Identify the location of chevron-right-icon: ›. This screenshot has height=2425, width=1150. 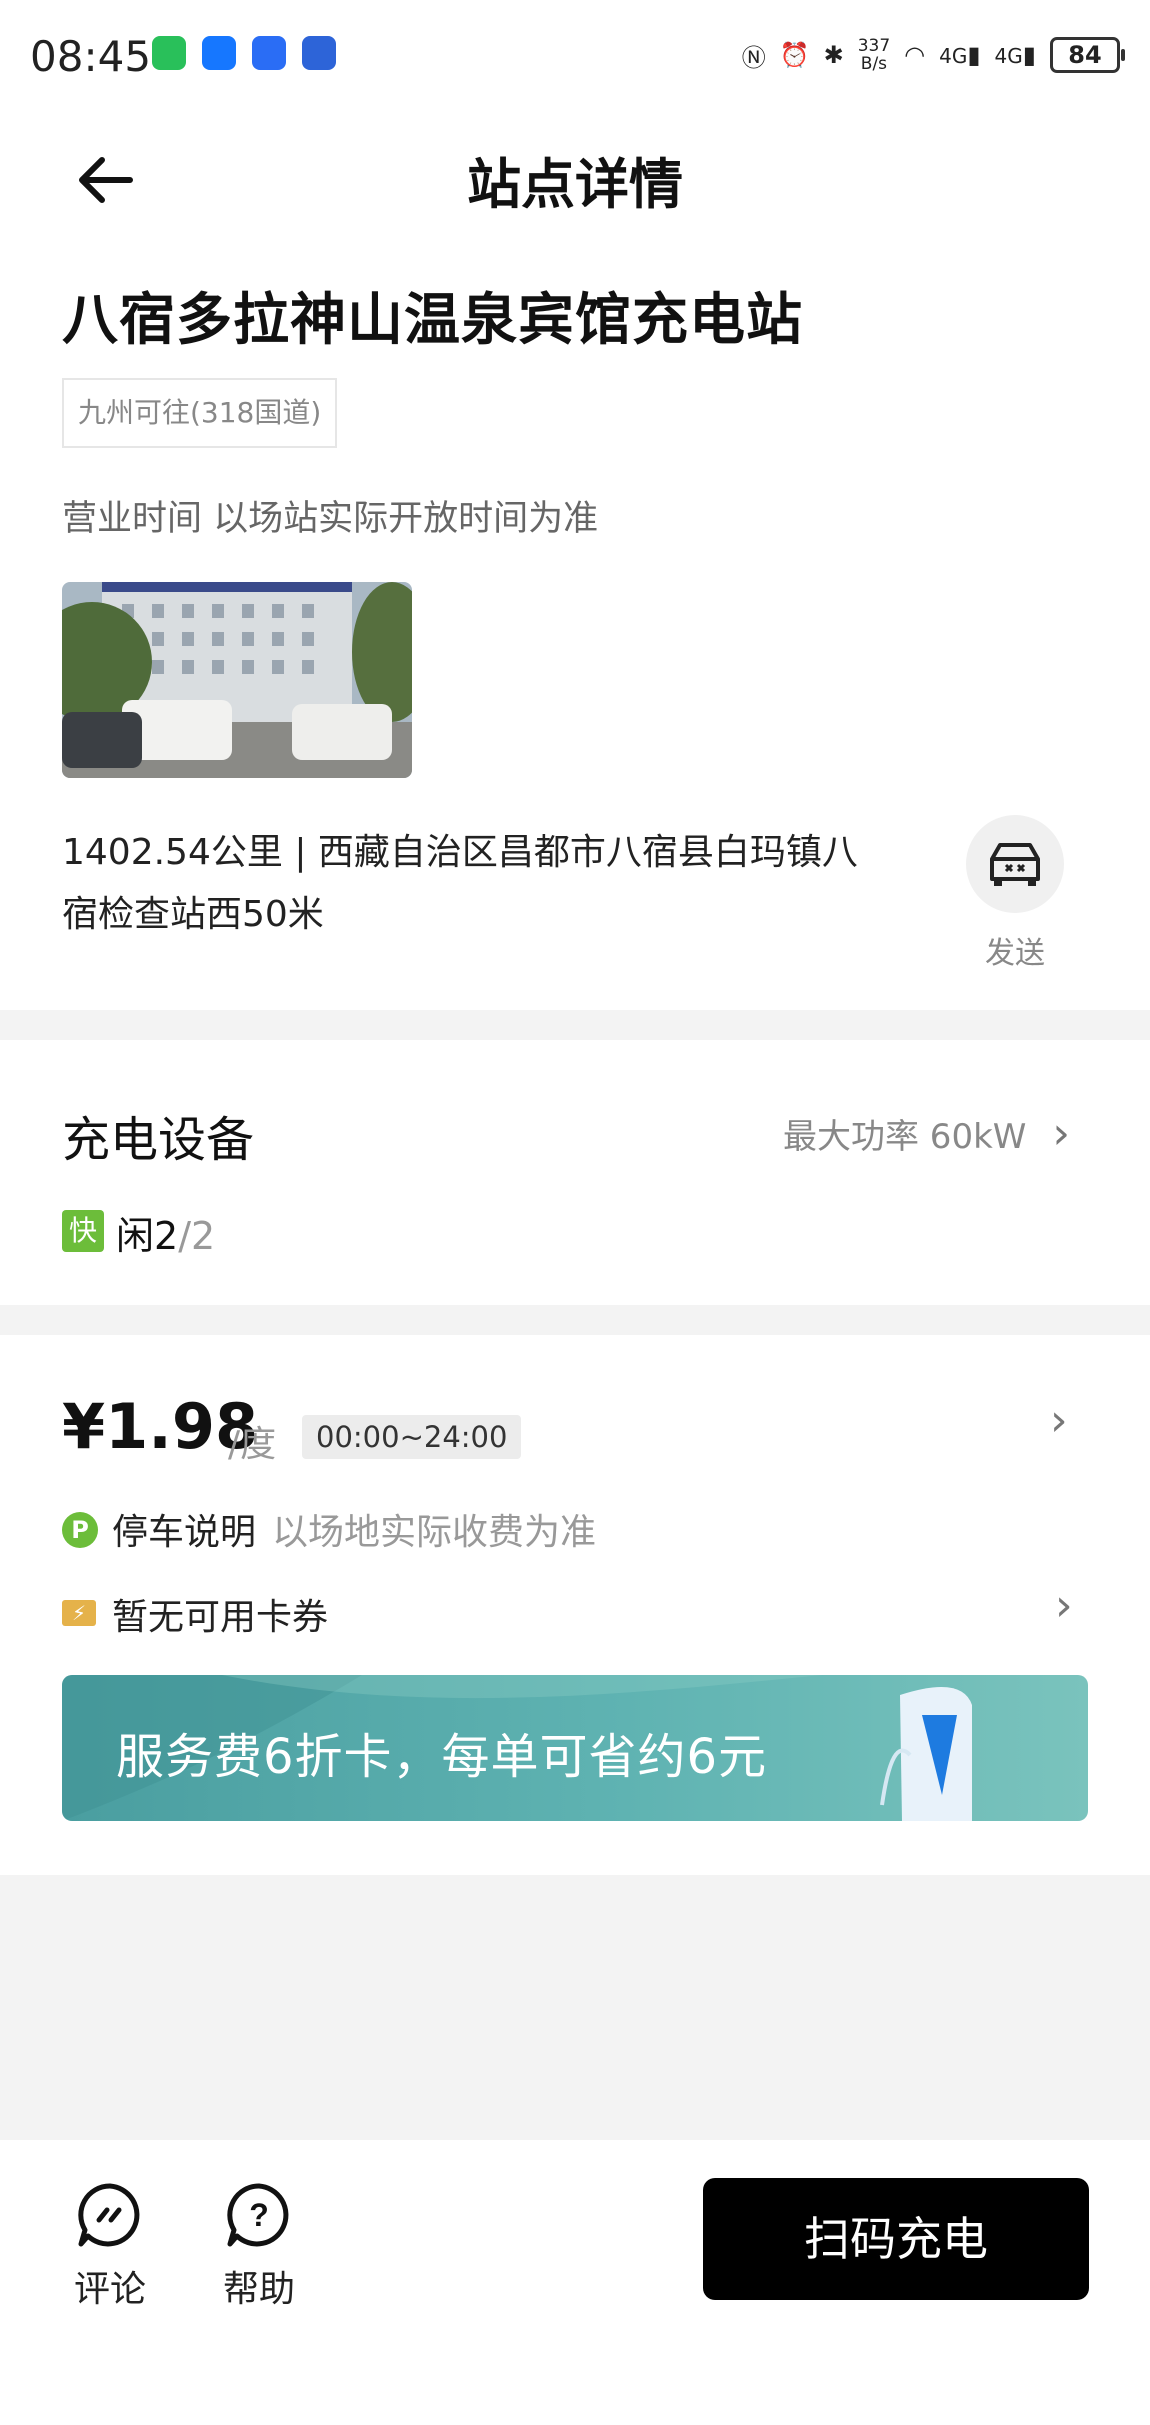
(1061, 1133).